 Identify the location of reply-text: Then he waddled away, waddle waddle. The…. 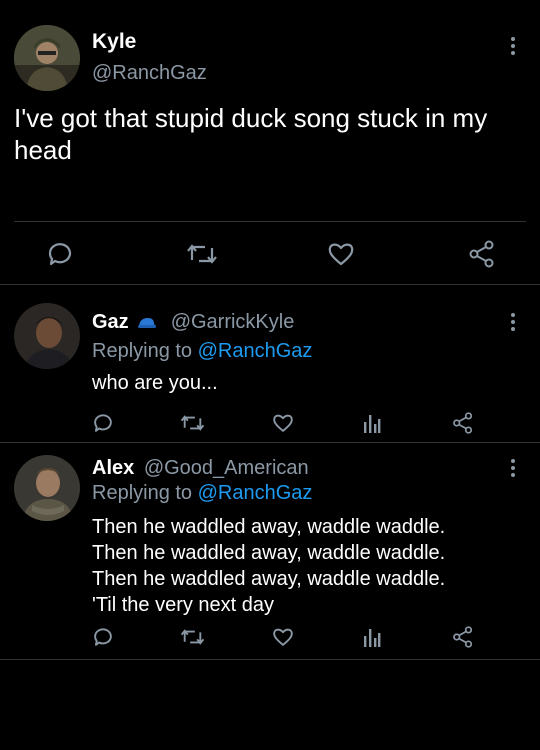
(268, 566).